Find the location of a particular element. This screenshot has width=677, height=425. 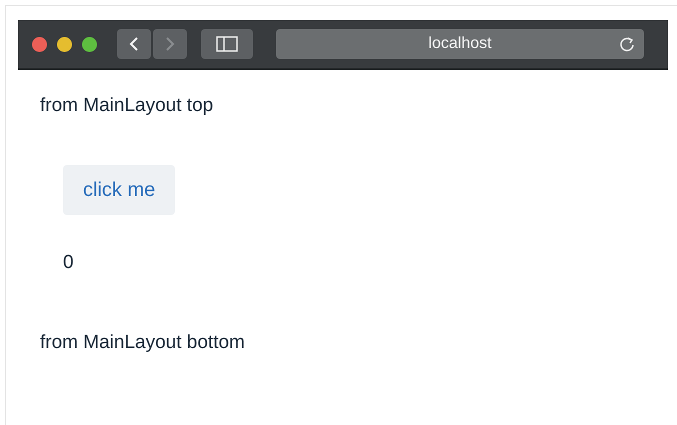

bottom-text: from MainLayout bottom is located at coordinates (142, 343).